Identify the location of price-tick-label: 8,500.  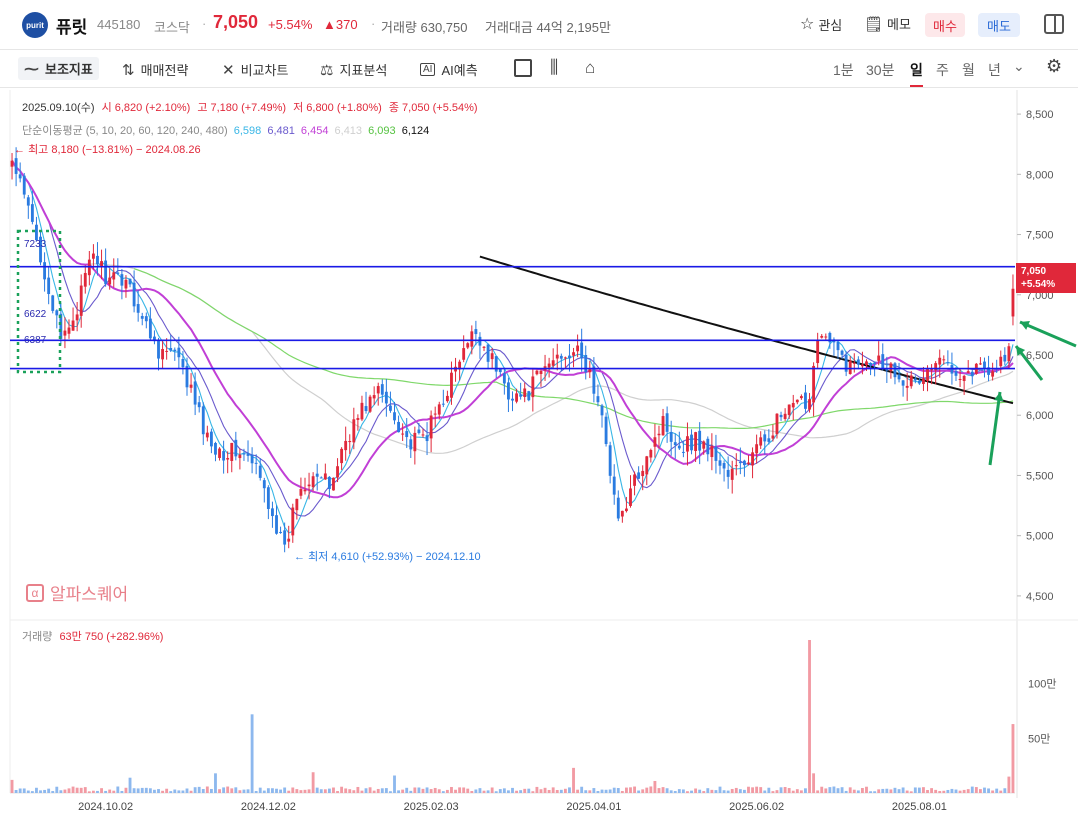
(1040, 115).